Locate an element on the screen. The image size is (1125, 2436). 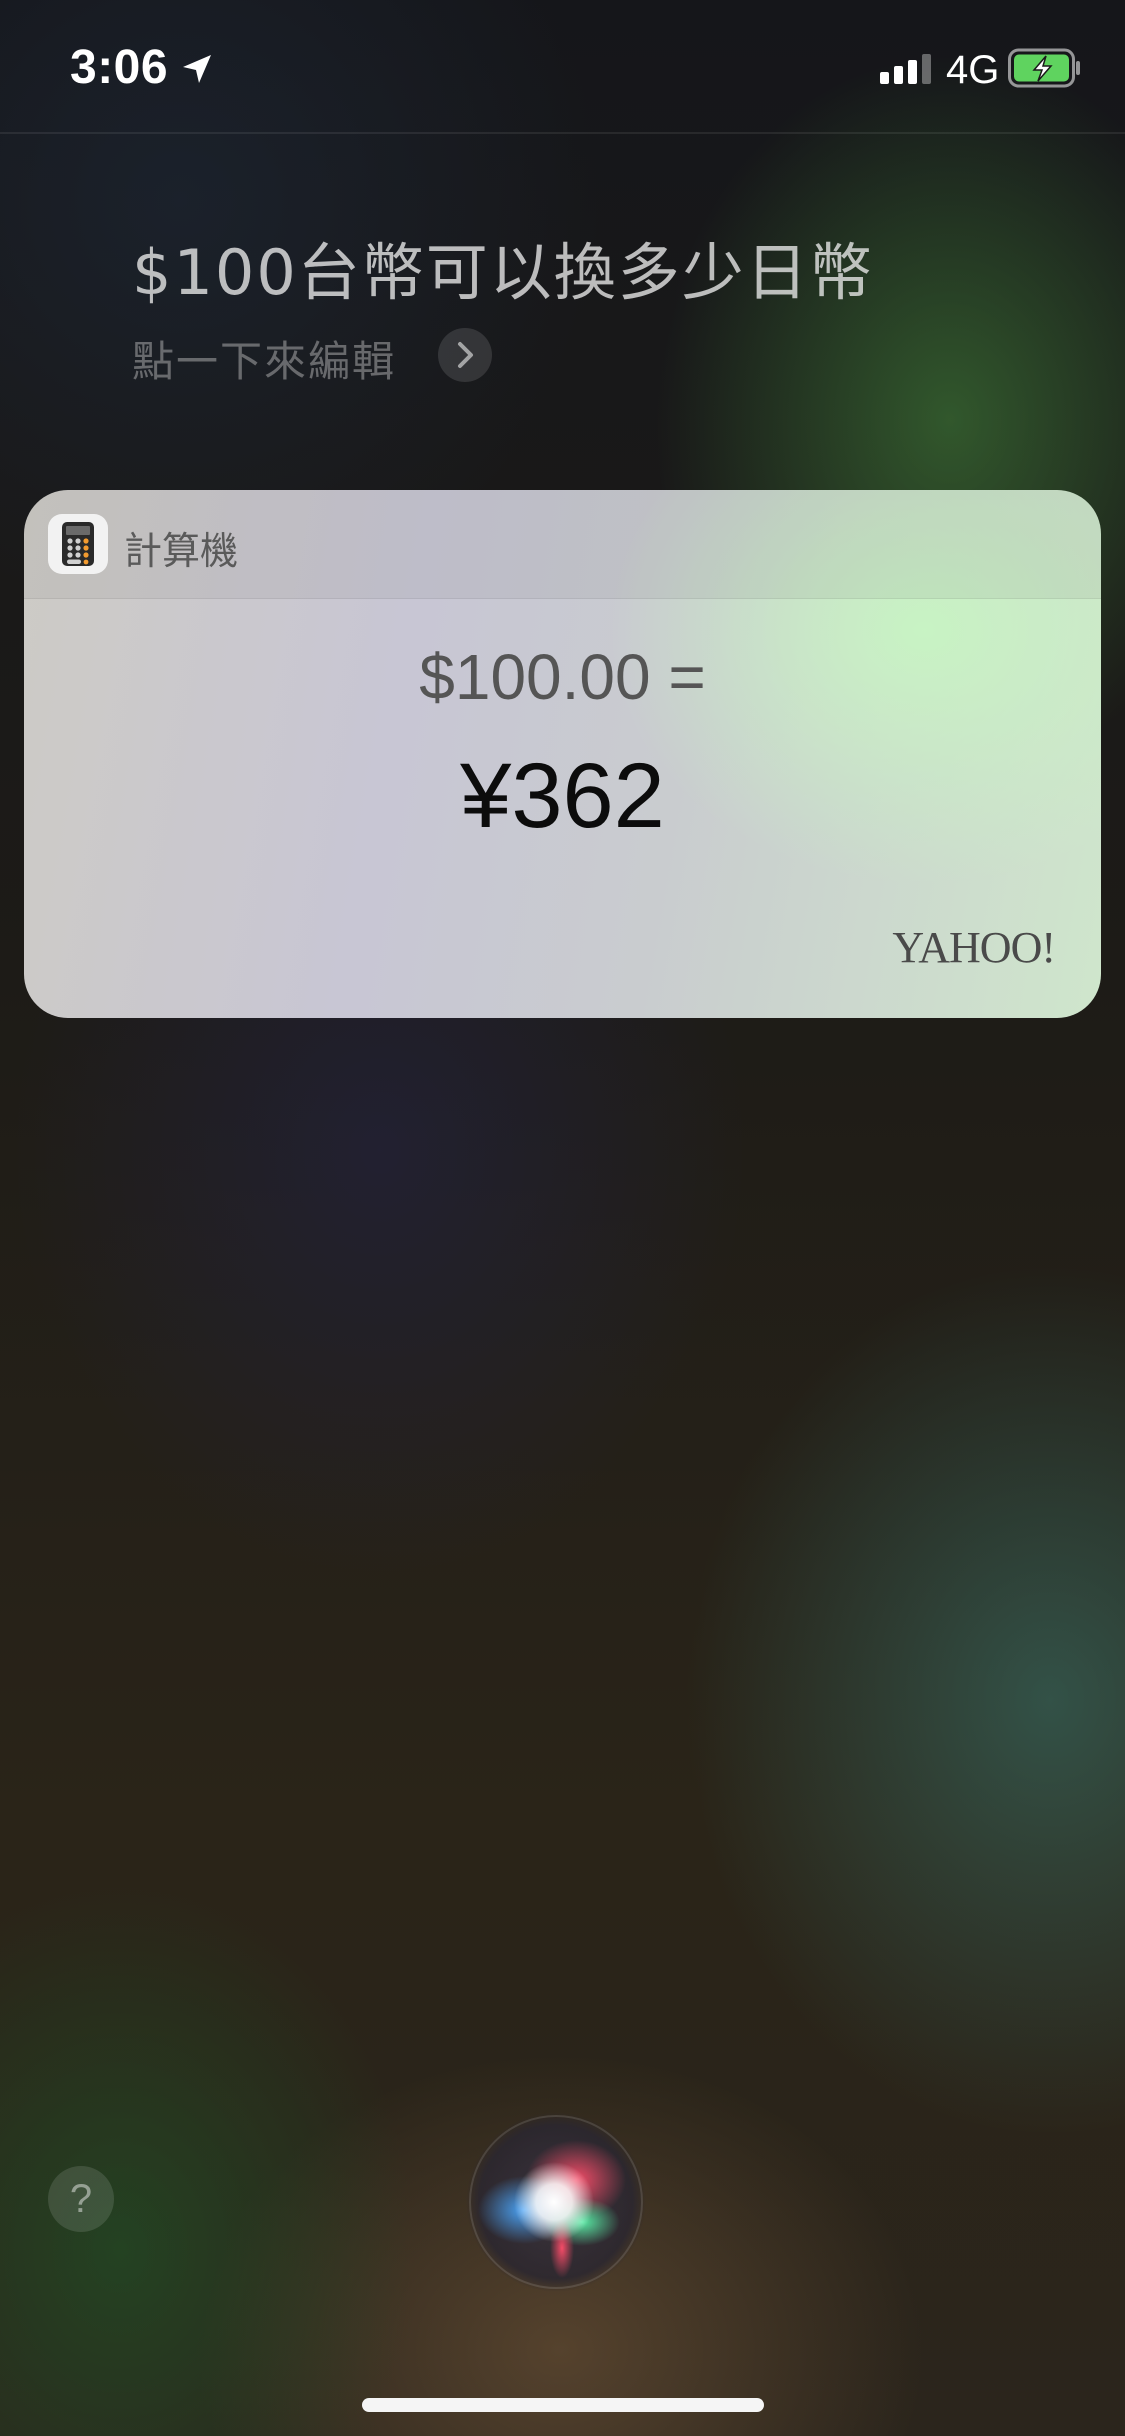
chevron-right-icon is located at coordinates (465, 355).